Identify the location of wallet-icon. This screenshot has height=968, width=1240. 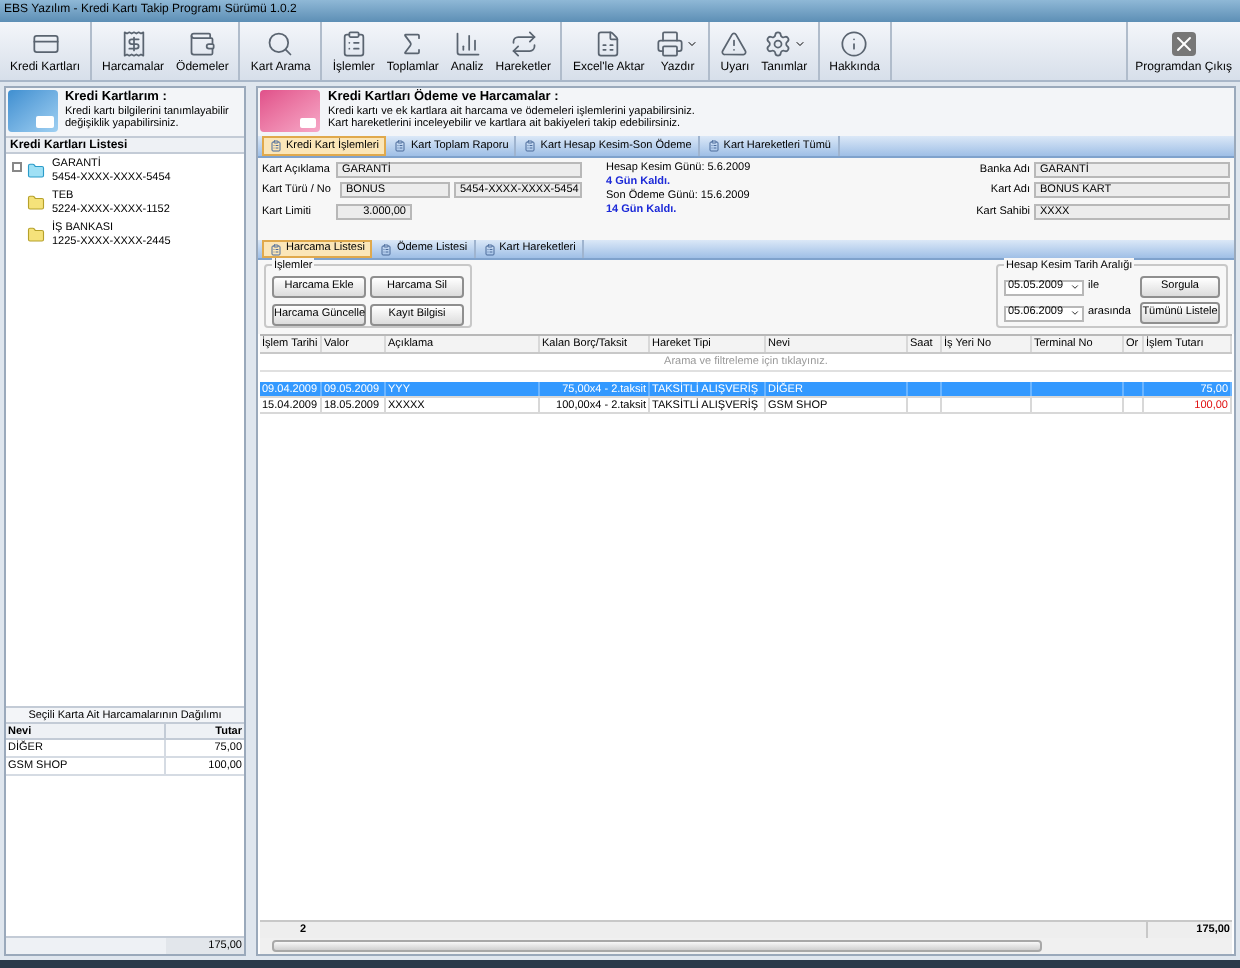
(202, 44).